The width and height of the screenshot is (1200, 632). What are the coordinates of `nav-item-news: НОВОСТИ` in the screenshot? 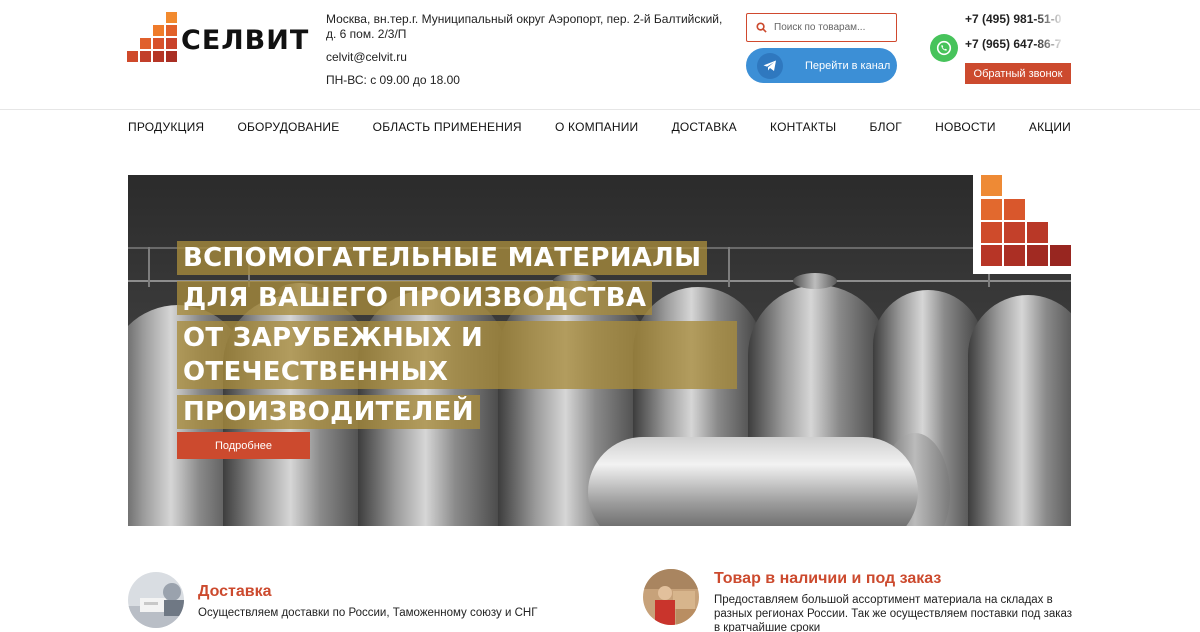 It's located at (965, 129).